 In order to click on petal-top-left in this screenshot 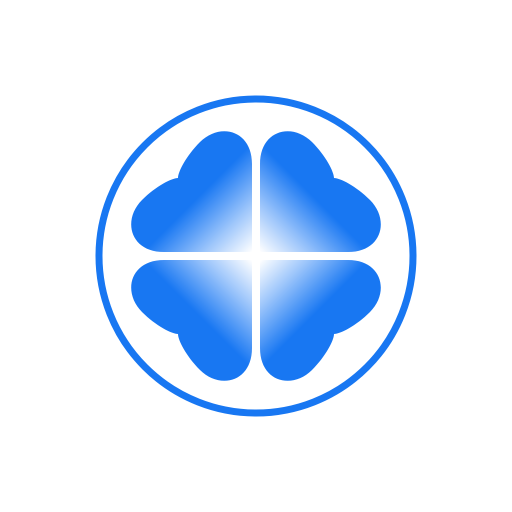, I will do `click(191, 191)`.